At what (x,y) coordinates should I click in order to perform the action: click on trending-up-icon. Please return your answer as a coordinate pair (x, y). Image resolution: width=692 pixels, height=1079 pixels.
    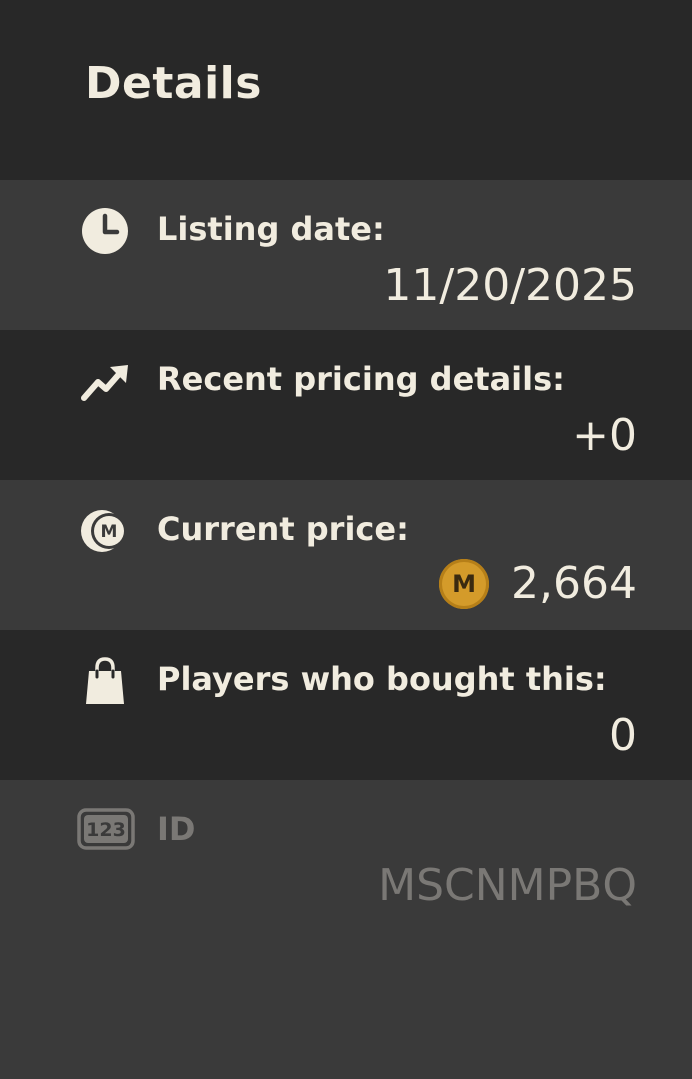
    Looking at the image, I should click on (104, 383).